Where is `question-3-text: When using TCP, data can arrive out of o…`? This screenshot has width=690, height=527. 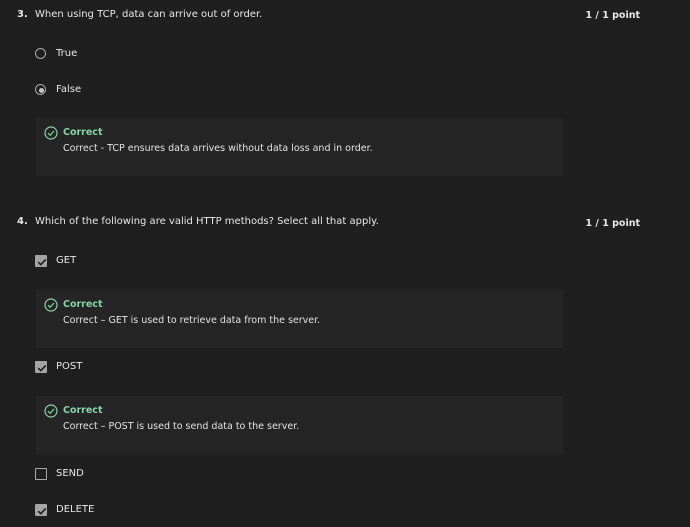
question-3-text: When using TCP, data can arrive out of o… is located at coordinates (149, 14).